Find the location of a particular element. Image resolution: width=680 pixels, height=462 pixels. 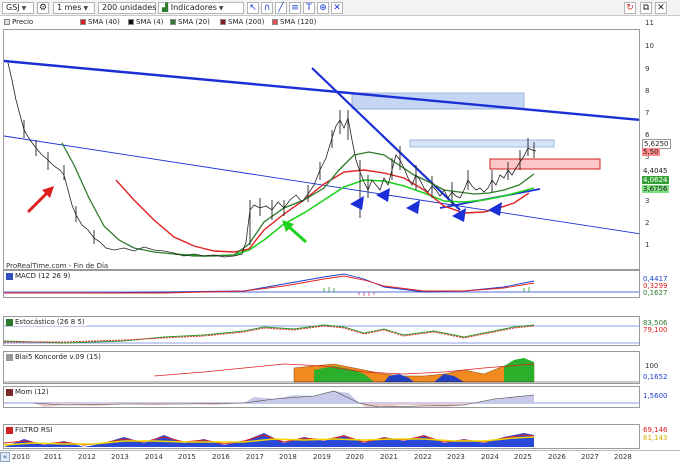

timeframe-label: 1 mes is located at coordinates (69, 7).